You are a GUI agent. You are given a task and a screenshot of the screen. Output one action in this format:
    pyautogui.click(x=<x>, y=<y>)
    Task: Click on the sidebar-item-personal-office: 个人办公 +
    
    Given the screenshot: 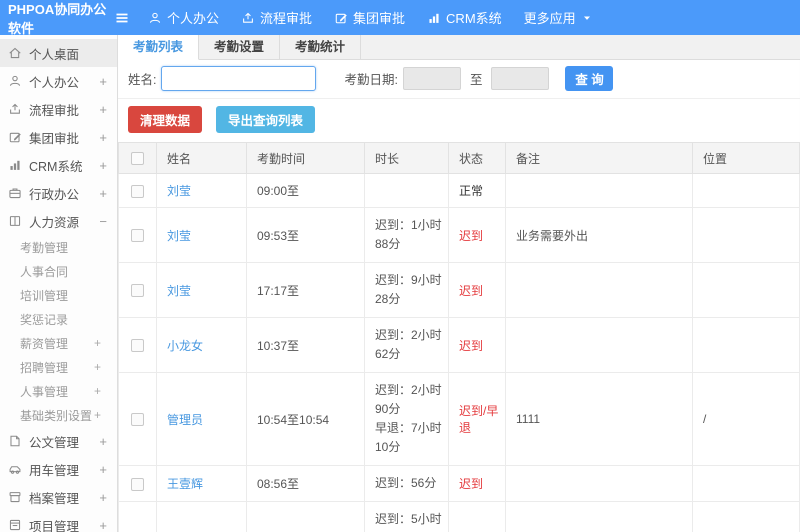 What is the action you would take?
    pyautogui.click(x=58, y=81)
    